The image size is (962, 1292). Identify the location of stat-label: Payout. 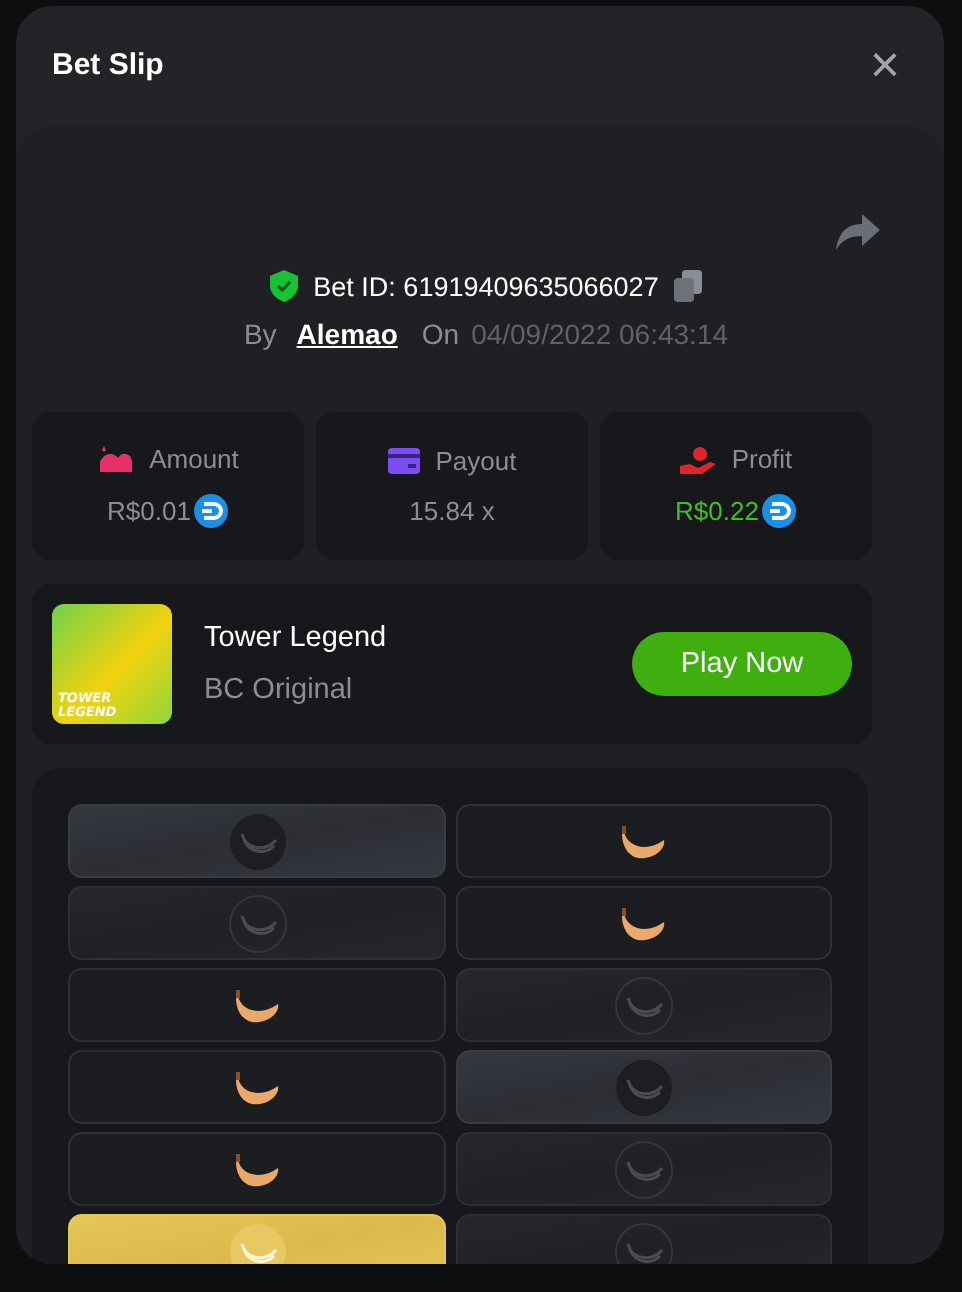
(476, 461).